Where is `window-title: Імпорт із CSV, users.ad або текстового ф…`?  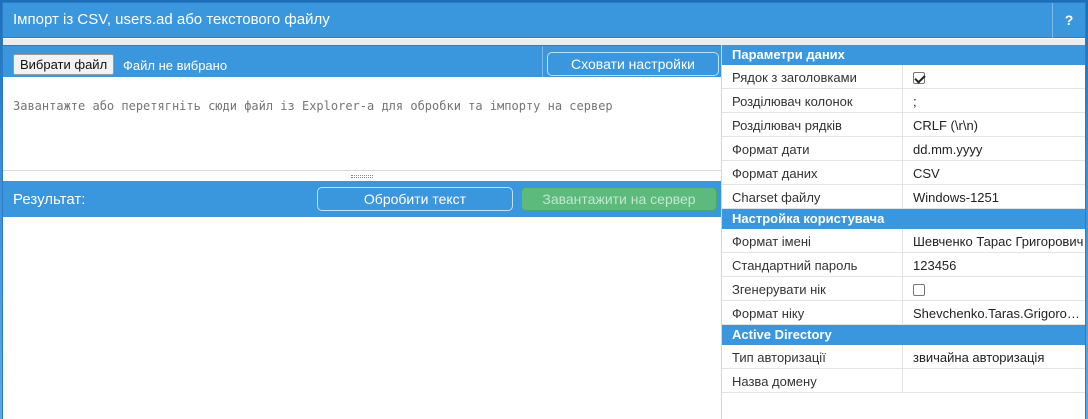 window-title: Імпорт із CSV, users.ad або текстового ф… is located at coordinates (171, 19).